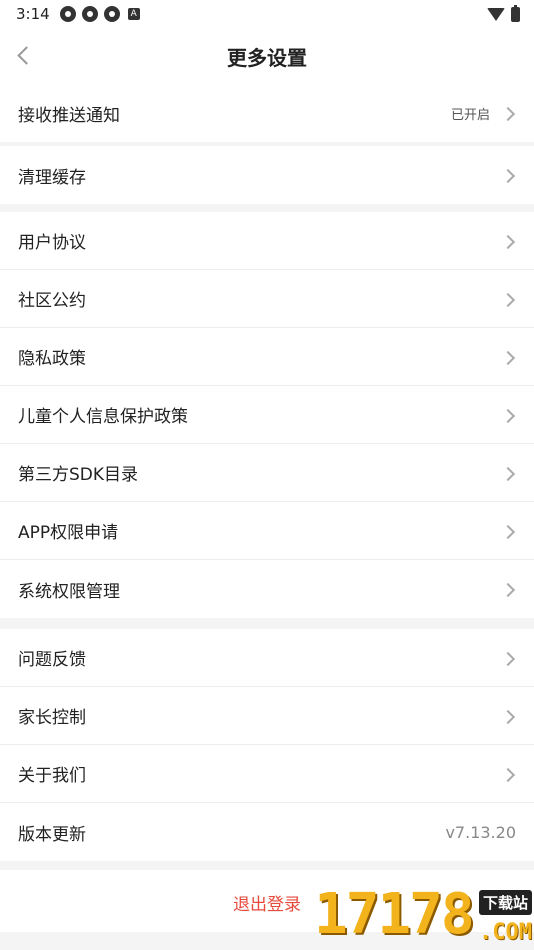 This screenshot has width=534, height=950. What do you see at coordinates (515, 13) in the screenshot?
I see `battery-icon` at bounding box center [515, 13].